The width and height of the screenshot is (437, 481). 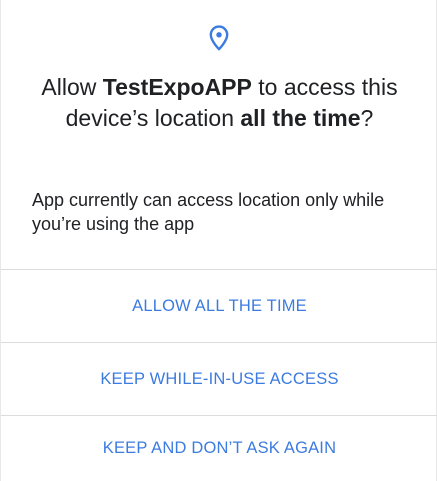 I want to click on keep-and-dont-ask-again-button: KEEP AND DON’T ASK AGAIN, so click(x=219, y=448).